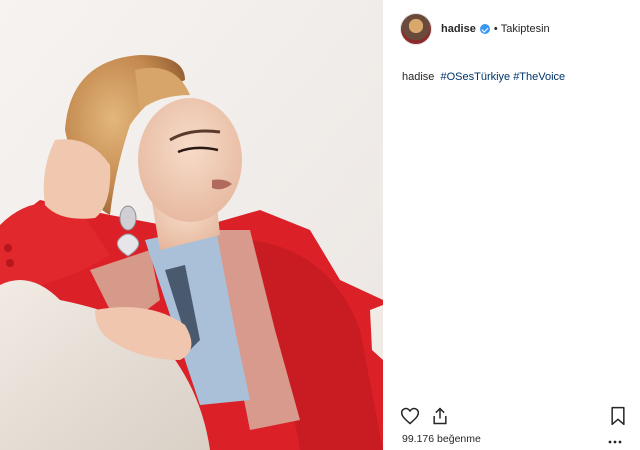 This screenshot has width=640, height=450. Describe the element at coordinates (416, 29) in the screenshot. I see `avatar` at that location.